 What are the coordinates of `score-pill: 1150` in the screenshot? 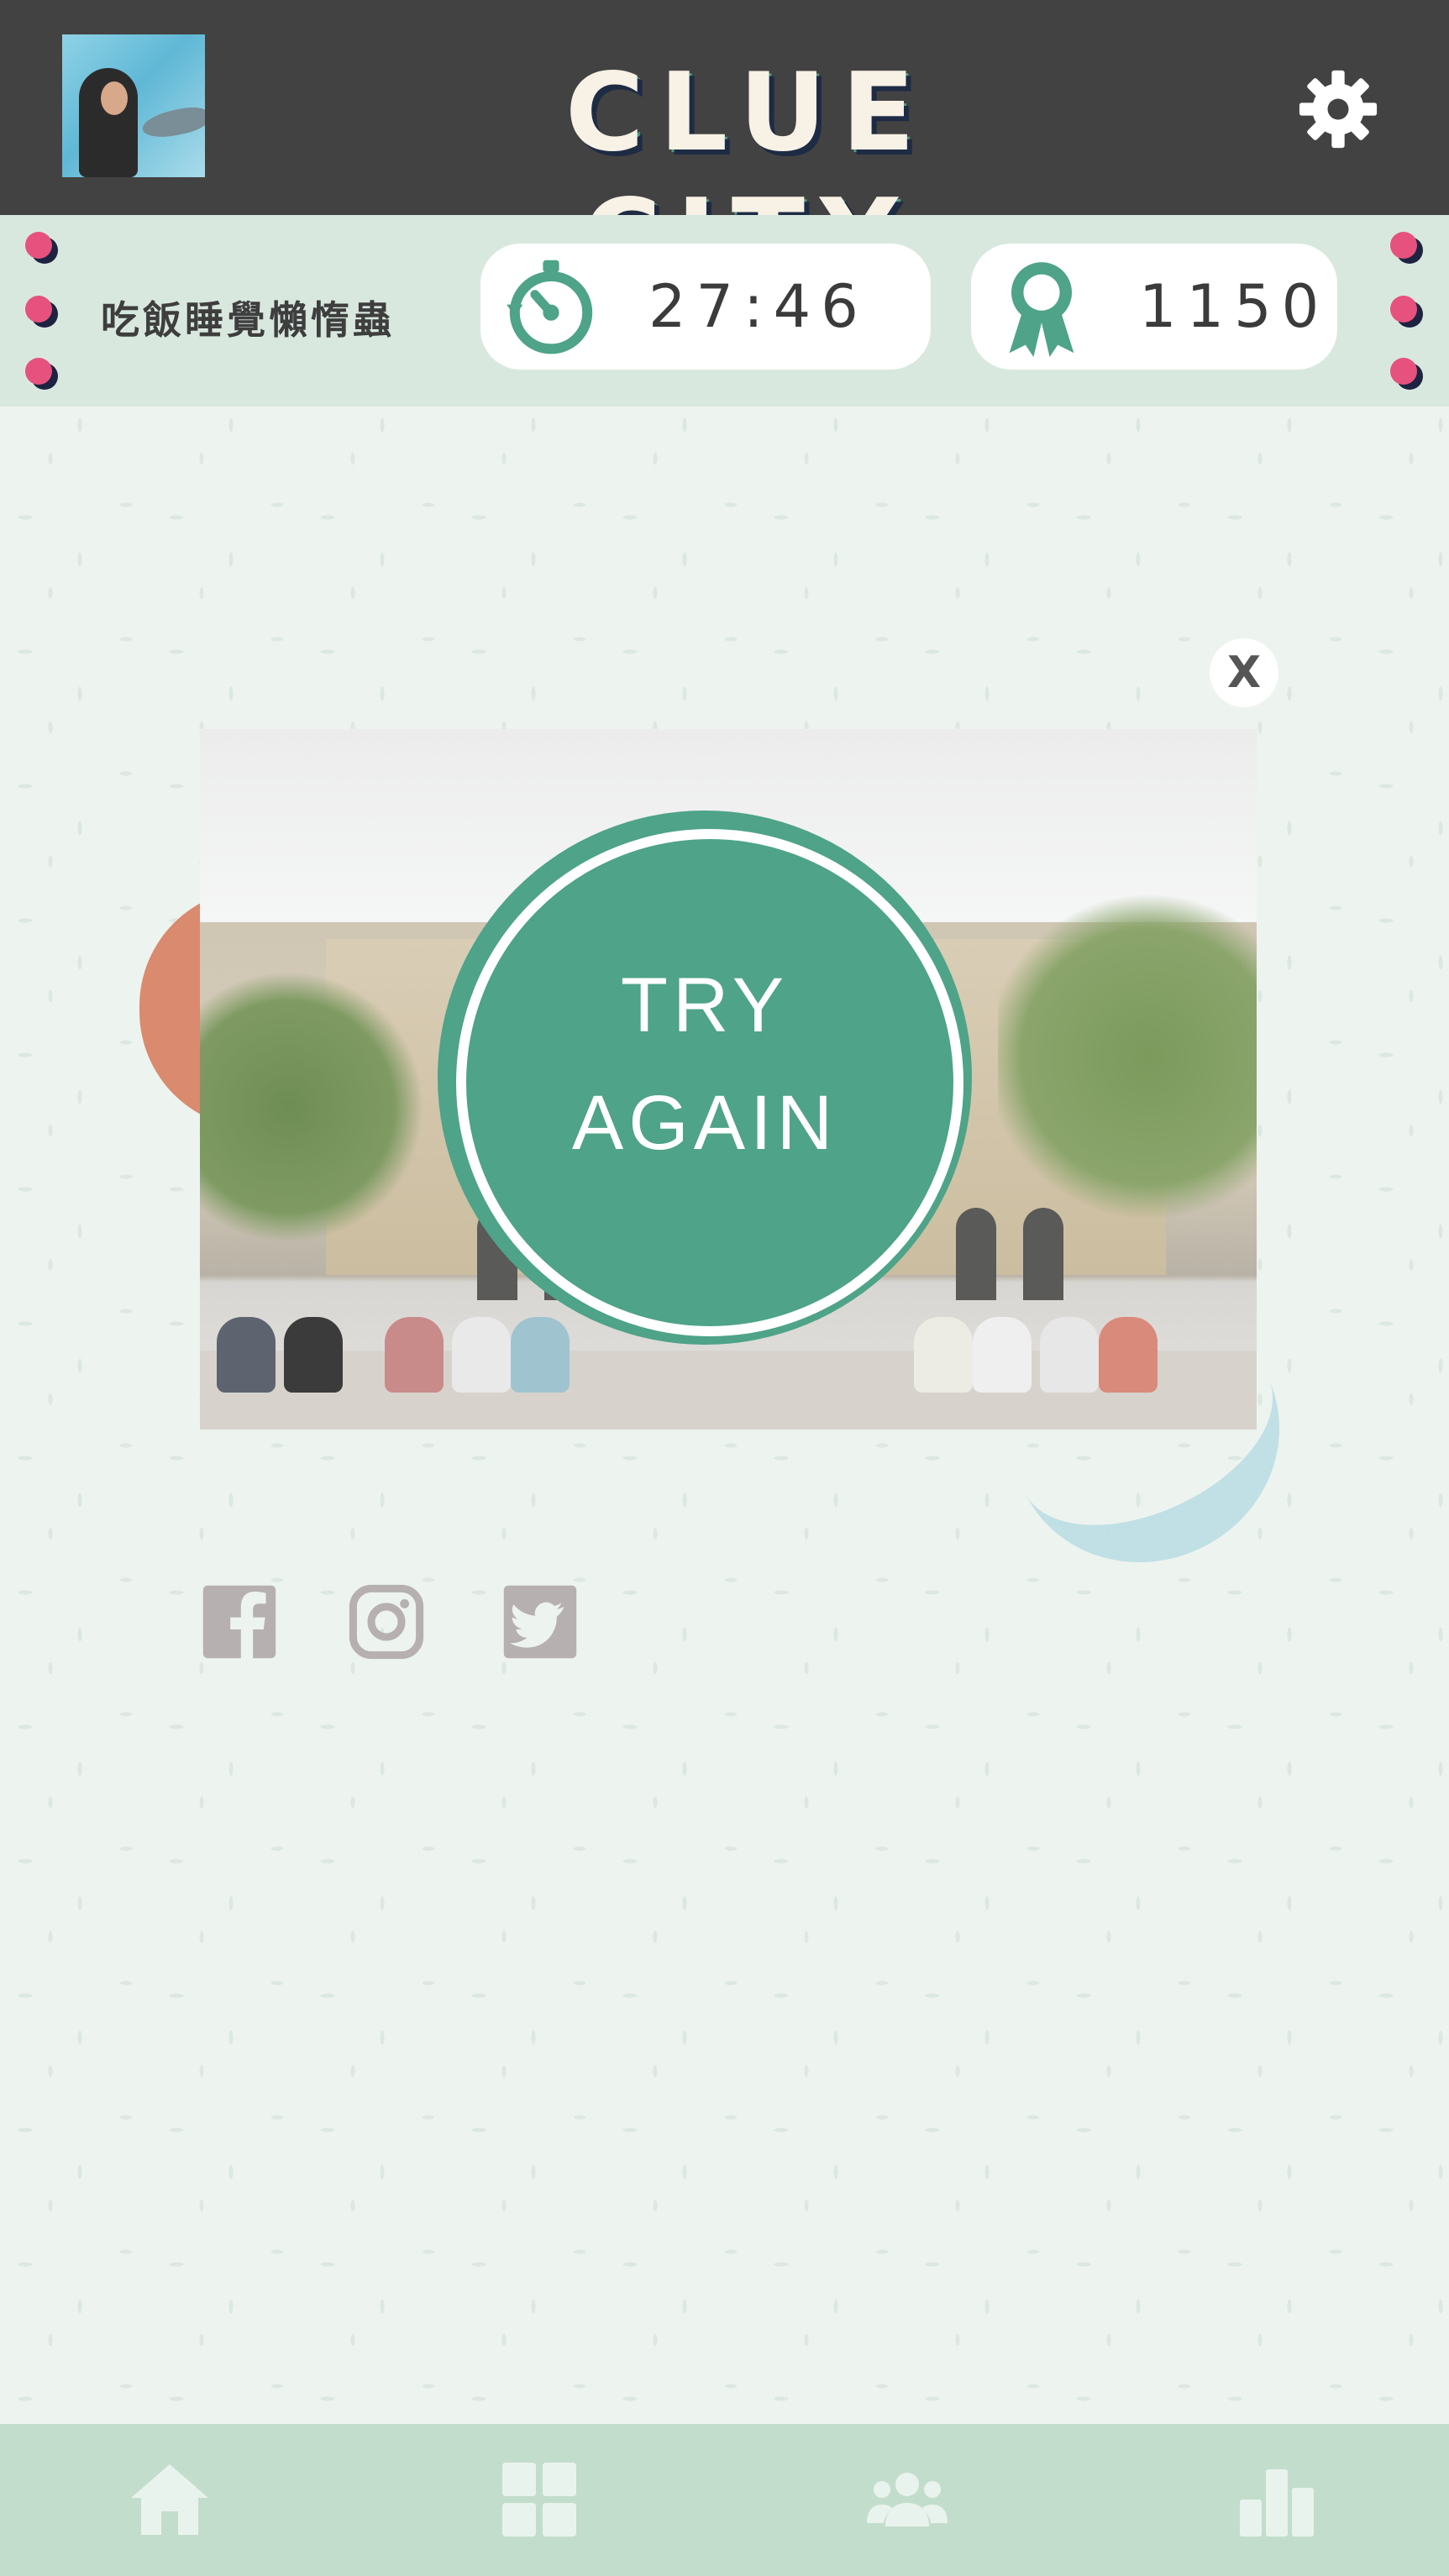 It's located at (1154, 307).